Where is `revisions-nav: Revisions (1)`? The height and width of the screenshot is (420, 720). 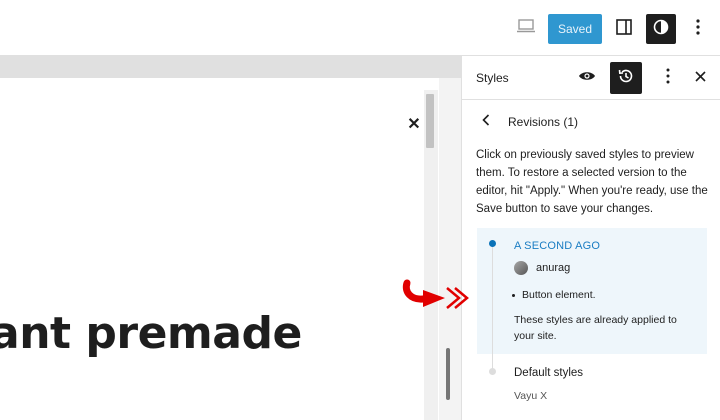 revisions-nav: Revisions (1) is located at coordinates (527, 122).